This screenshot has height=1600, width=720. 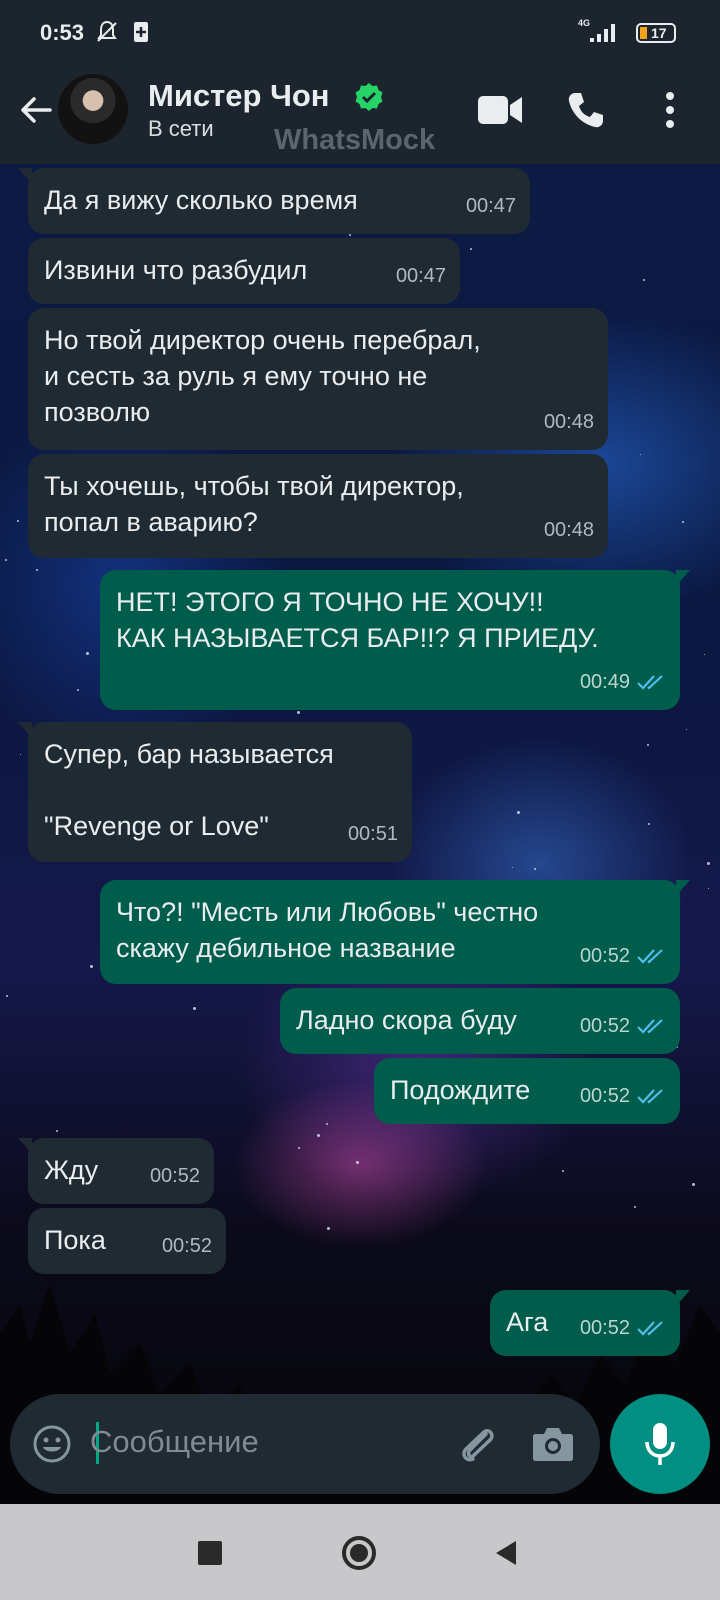 What do you see at coordinates (406, 1020) in the screenshot?
I see `message-text: Ладно скора буду` at bounding box center [406, 1020].